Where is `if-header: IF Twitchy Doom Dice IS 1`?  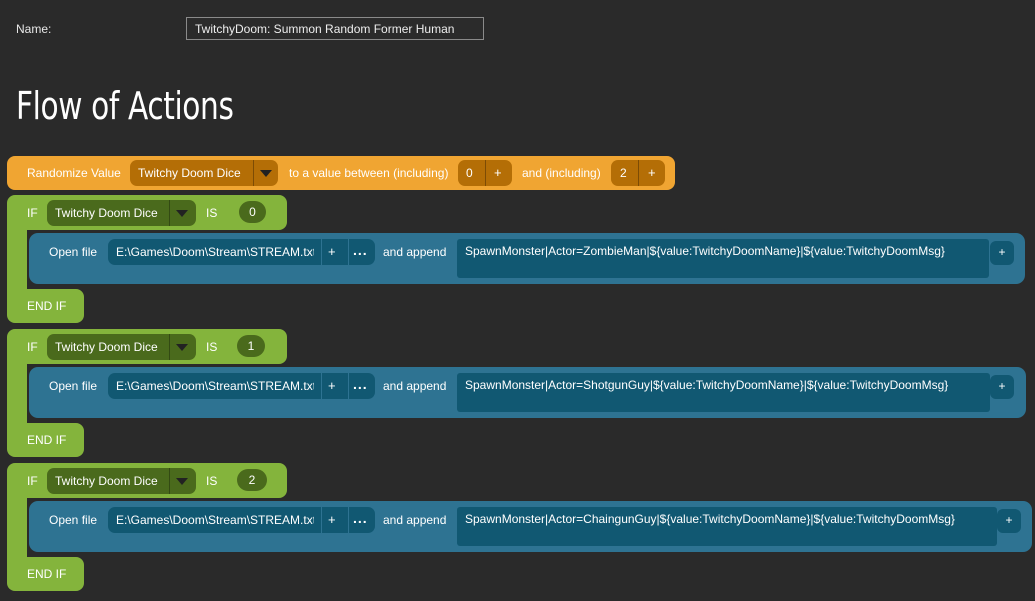
if-header: IF Twitchy Doom Dice IS 1 is located at coordinates (147, 346).